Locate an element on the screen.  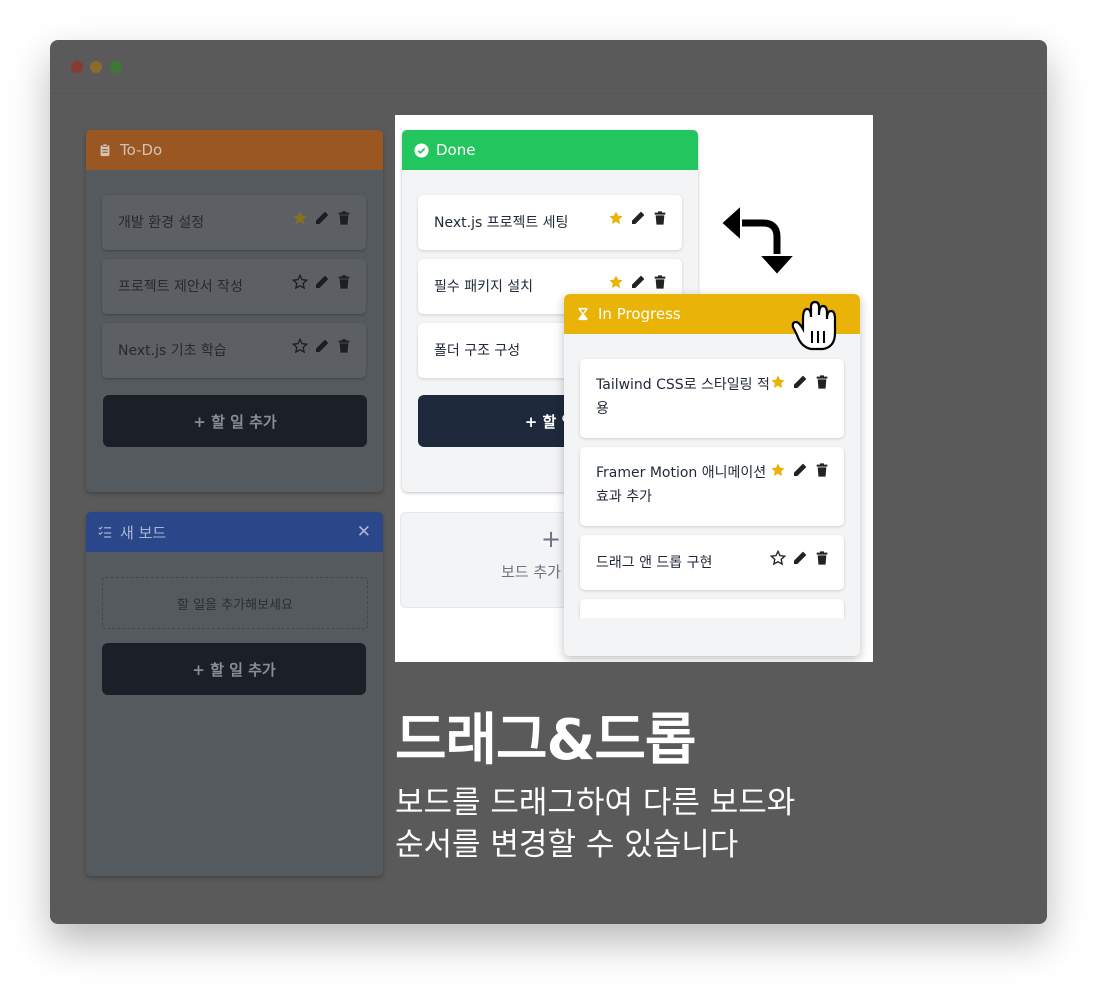
task-card: Next.js 기초 학습 is located at coordinates (234, 350).